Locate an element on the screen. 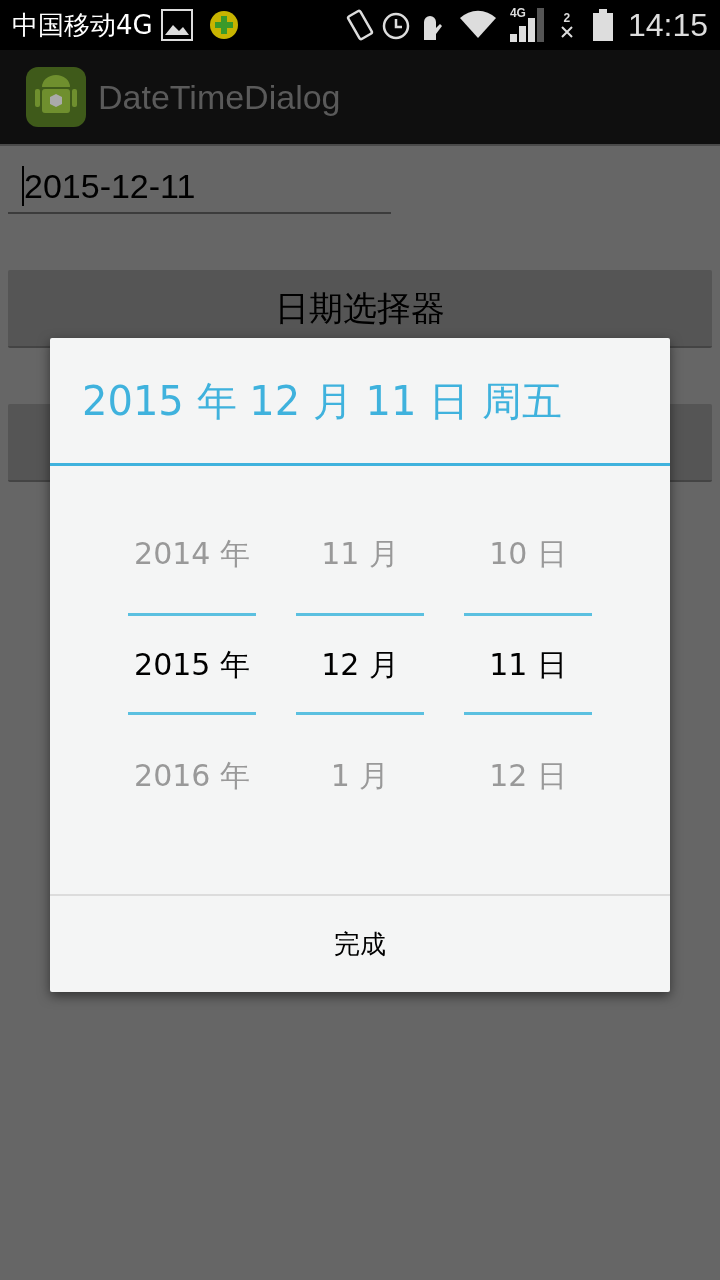 The height and width of the screenshot is (1280, 720). carrier-name: 中国移动4G is located at coordinates (82, 25).